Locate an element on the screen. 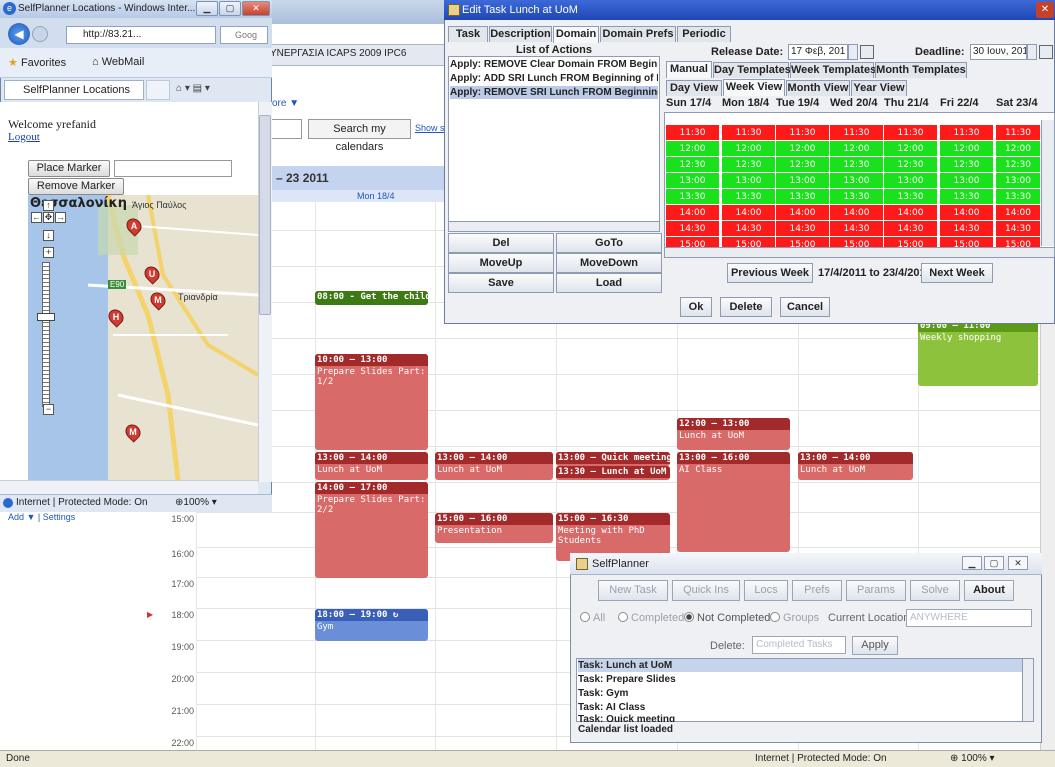 The width and height of the screenshot is (1055, 767). tab-description: Description is located at coordinates (520, 34).